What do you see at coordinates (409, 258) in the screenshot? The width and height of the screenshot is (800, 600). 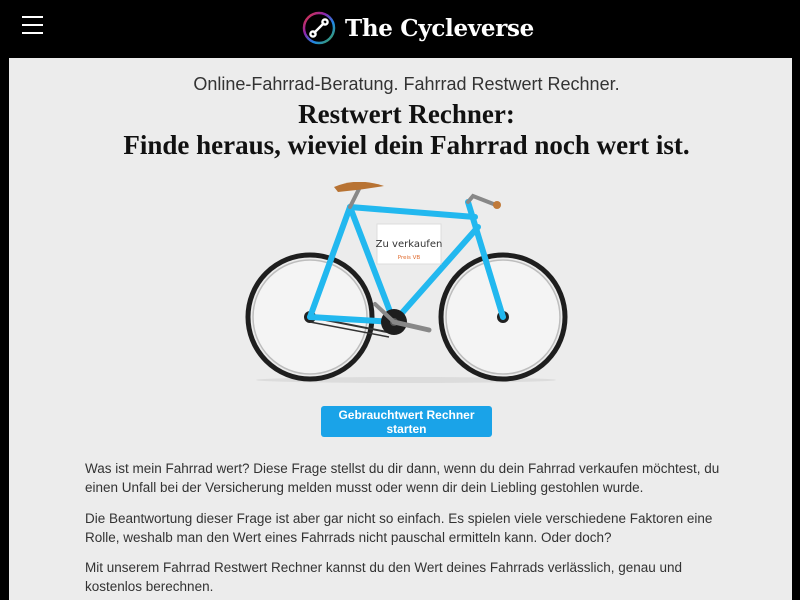 I see `sale-sign-subtitle: Preis VB` at bounding box center [409, 258].